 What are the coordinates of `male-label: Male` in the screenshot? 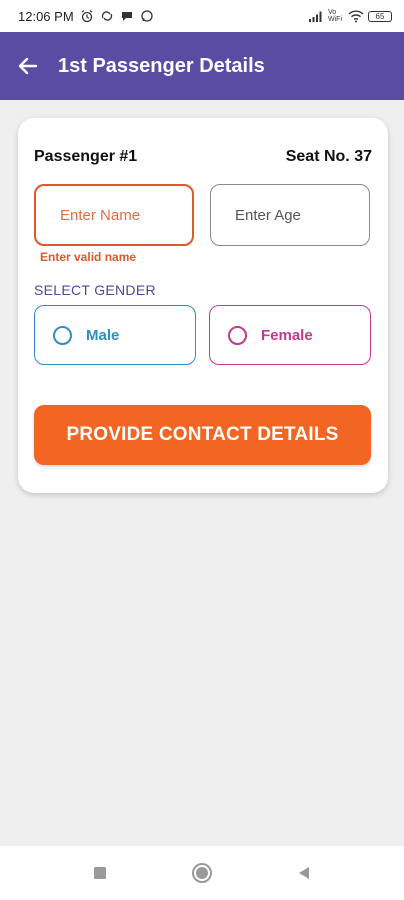 It's located at (103, 335).